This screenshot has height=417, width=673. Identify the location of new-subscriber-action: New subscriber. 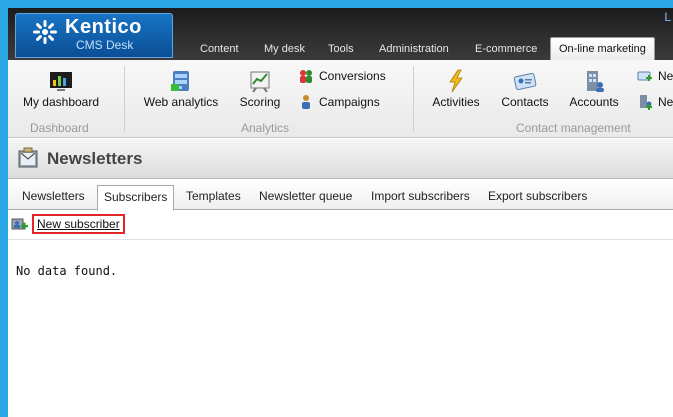
(68, 224).